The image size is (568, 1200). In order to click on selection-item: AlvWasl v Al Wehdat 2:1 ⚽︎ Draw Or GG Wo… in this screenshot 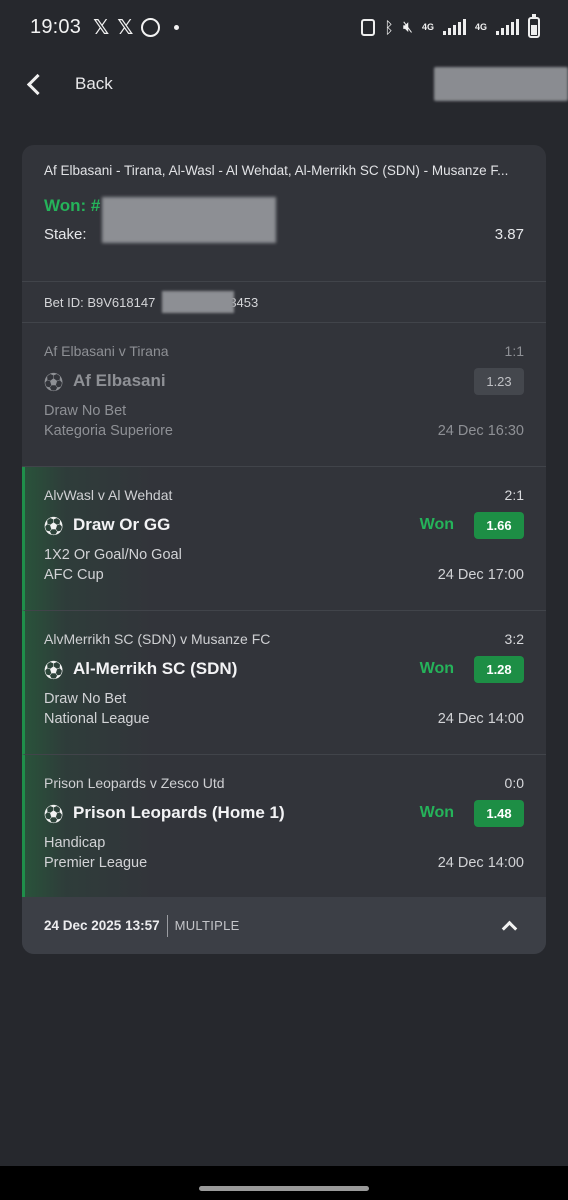, I will do `click(284, 539)`.